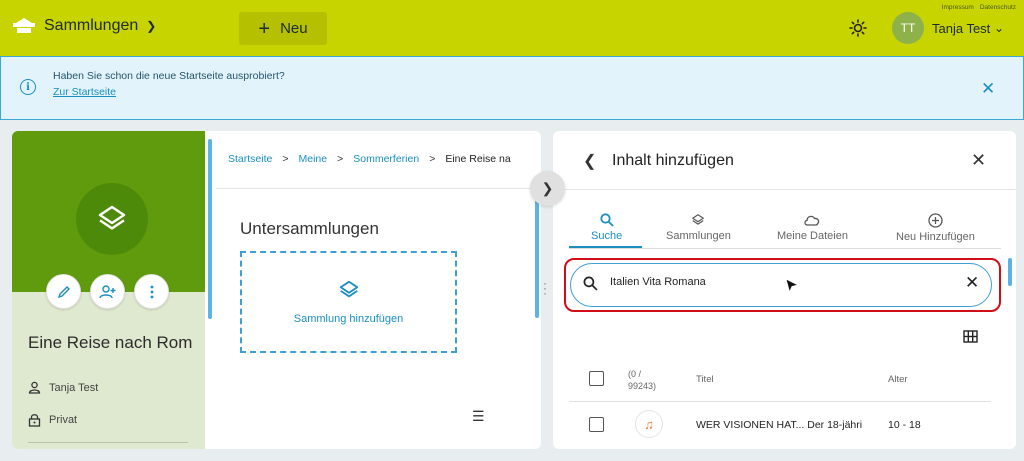  I want to click on tab-my-files: Meine Dateien, so click(812, 227).